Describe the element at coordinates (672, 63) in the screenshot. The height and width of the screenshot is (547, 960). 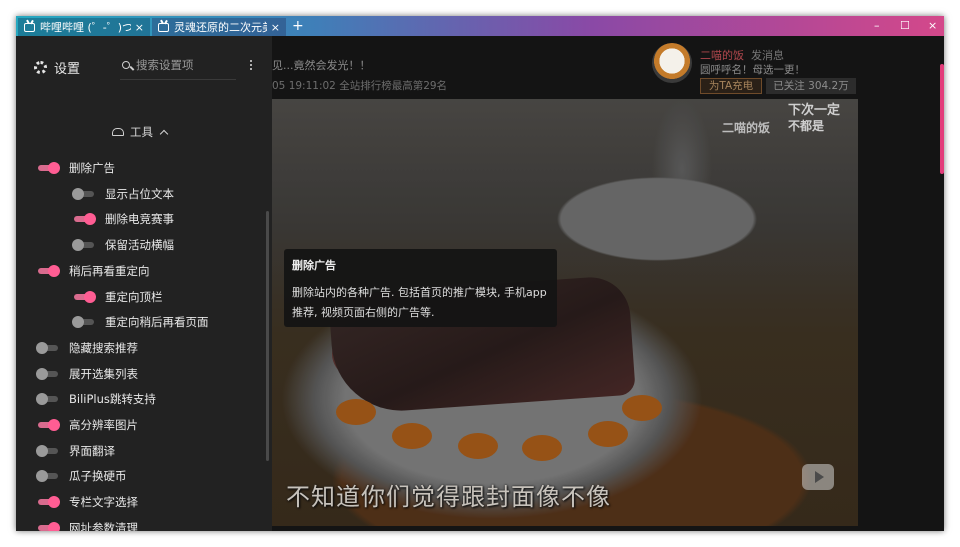
I see `uploader-avatar` at that location.